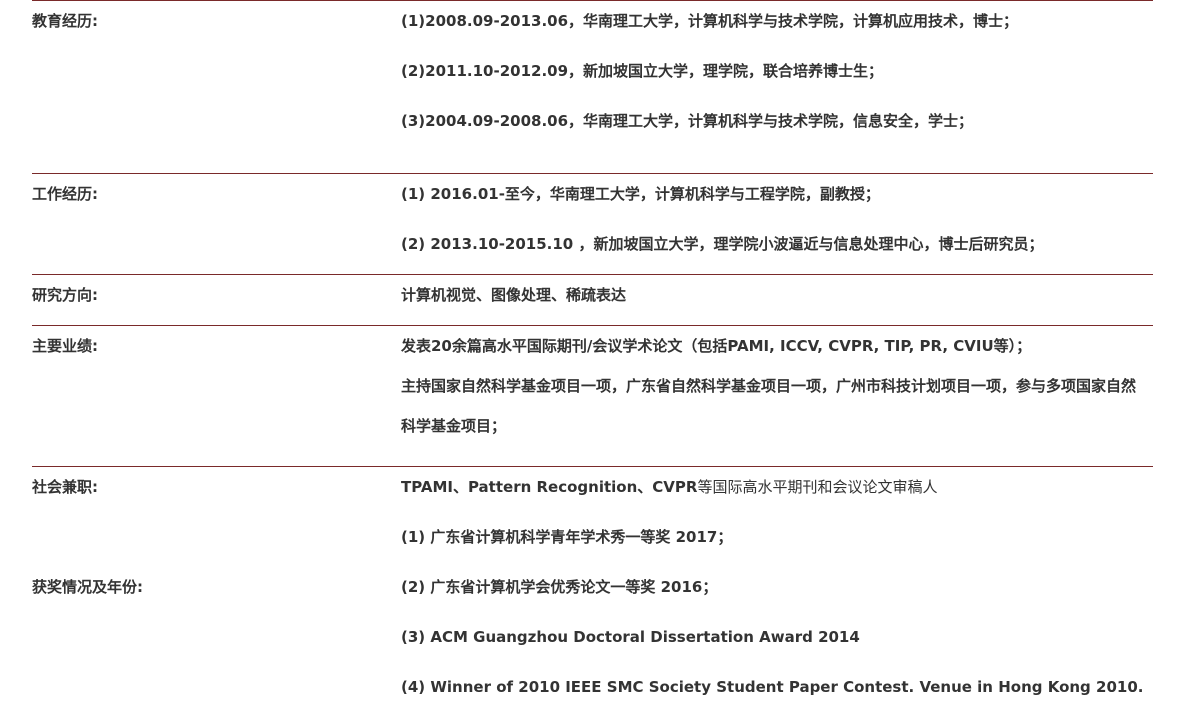  Describe the element at coordinates (549, 487) in the screenshot. I see `service-value-bold: TPAMI、Pattern Recognition、CVPR` at that location.